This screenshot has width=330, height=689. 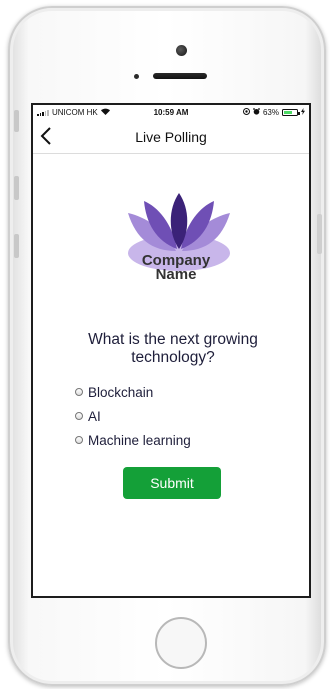 What do you see at coordinates (94, 416) in the screenshot?
I see `poll-option-label: AI` at bounding box center [94, 416].